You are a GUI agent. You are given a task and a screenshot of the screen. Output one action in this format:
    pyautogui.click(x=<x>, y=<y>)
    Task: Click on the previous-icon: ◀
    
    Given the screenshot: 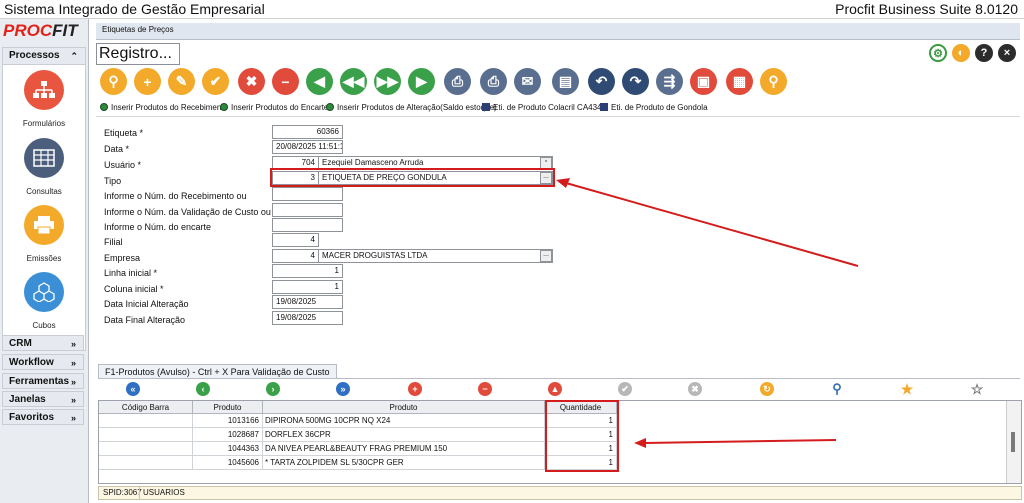 What is the action you would take?
    pyautogui.click(x=319, y=81)
    